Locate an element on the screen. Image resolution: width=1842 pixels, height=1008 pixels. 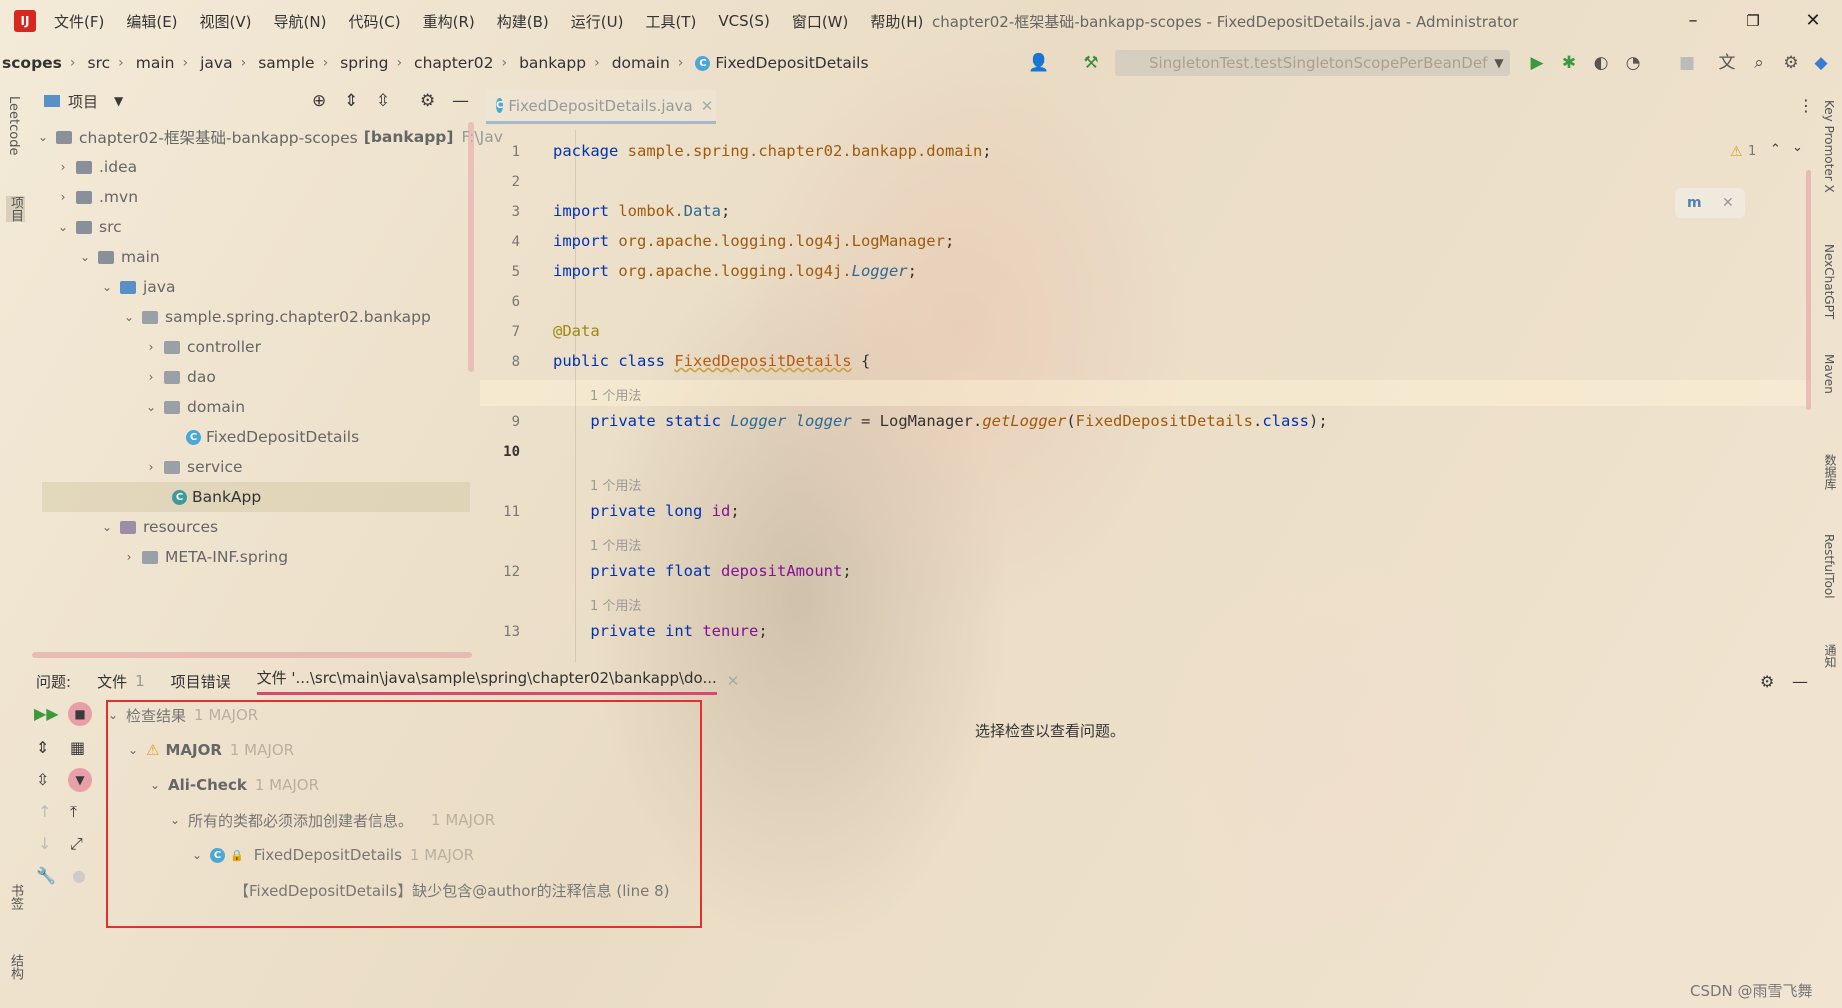
menu-run: 运行(U) is located at coordinates (597, 21).